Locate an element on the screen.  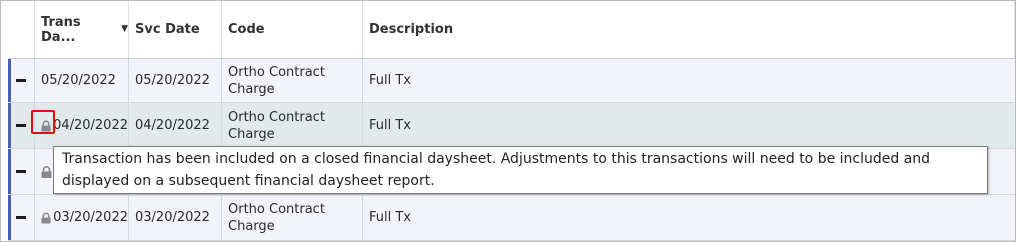
column-header-svc-date: Svc Date is located at coordinates (175, 29).